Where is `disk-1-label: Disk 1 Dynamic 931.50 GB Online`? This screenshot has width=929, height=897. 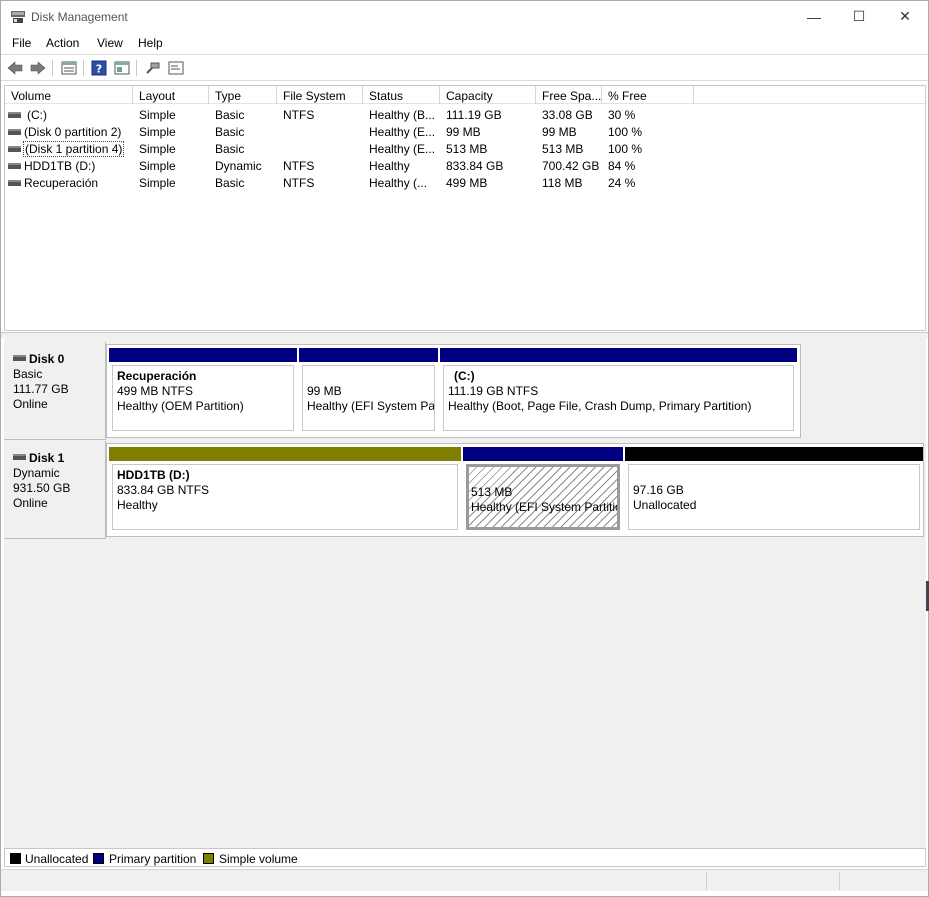 disk-1-label: Disk 1 Dynamic 931.50 GB Online is located at coordinates (55, 490).